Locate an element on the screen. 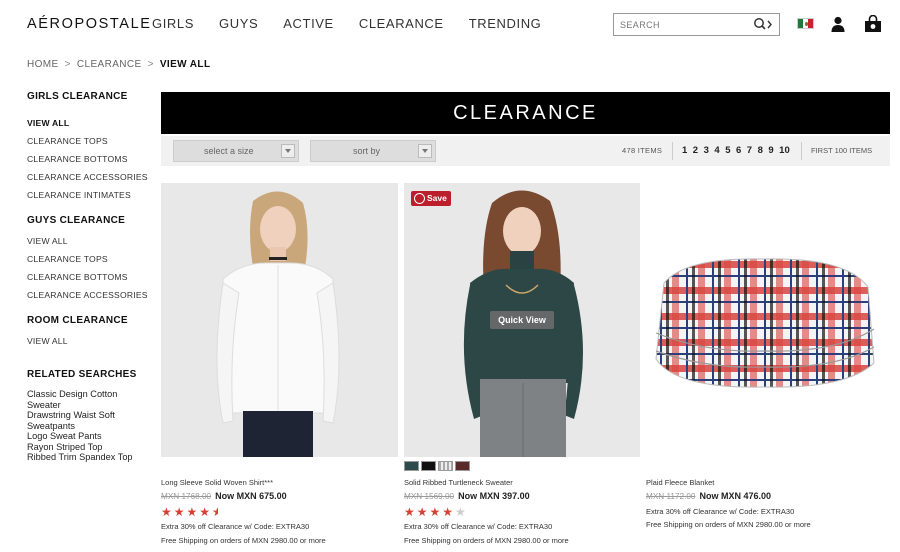  product-price: MXN 1569.00 Now MXN 397.00 is located at coordinates (467, 496).